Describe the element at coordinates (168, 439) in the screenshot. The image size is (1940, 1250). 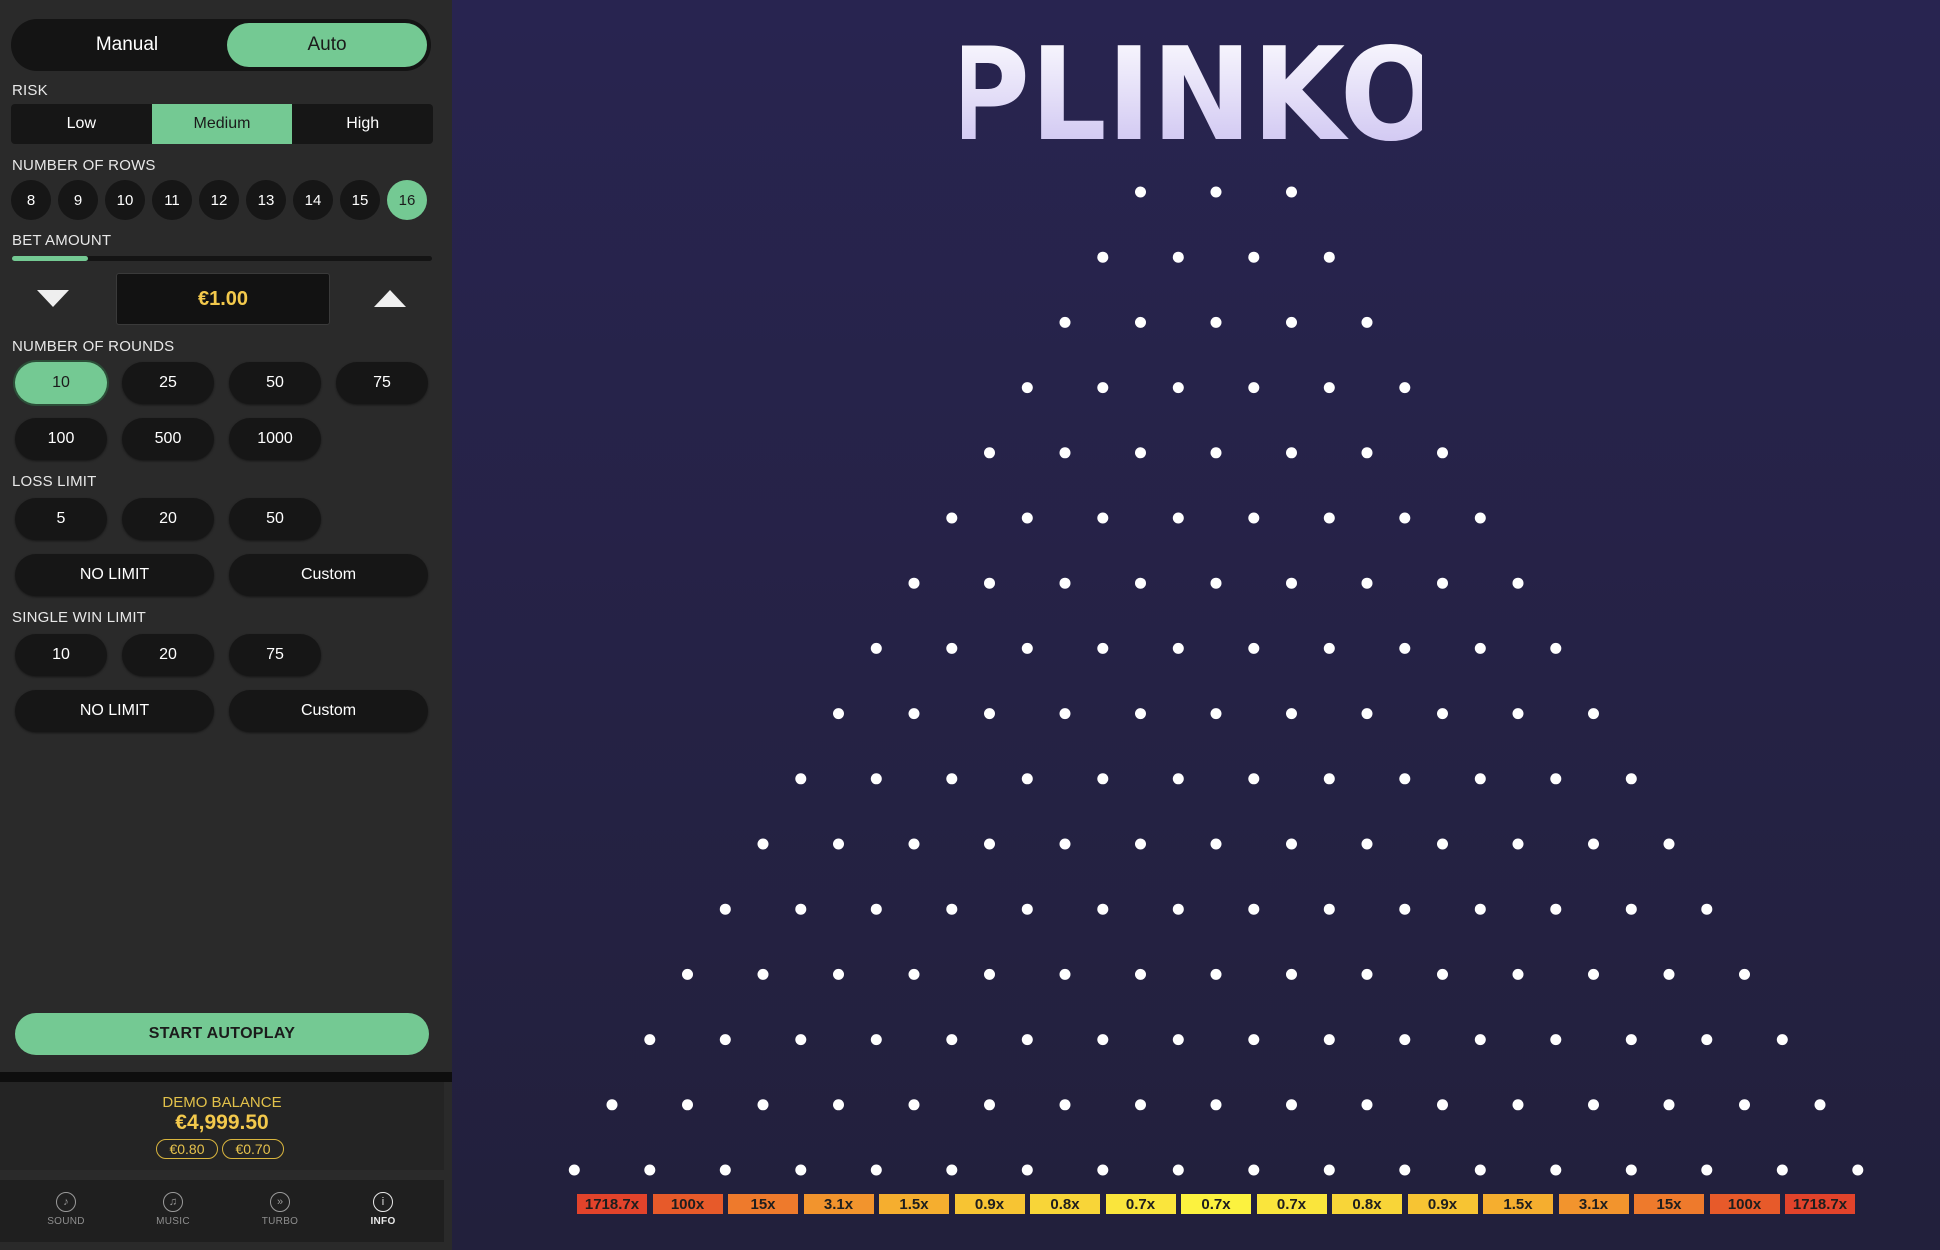
I see `rounds-option-500: 500` at that location.